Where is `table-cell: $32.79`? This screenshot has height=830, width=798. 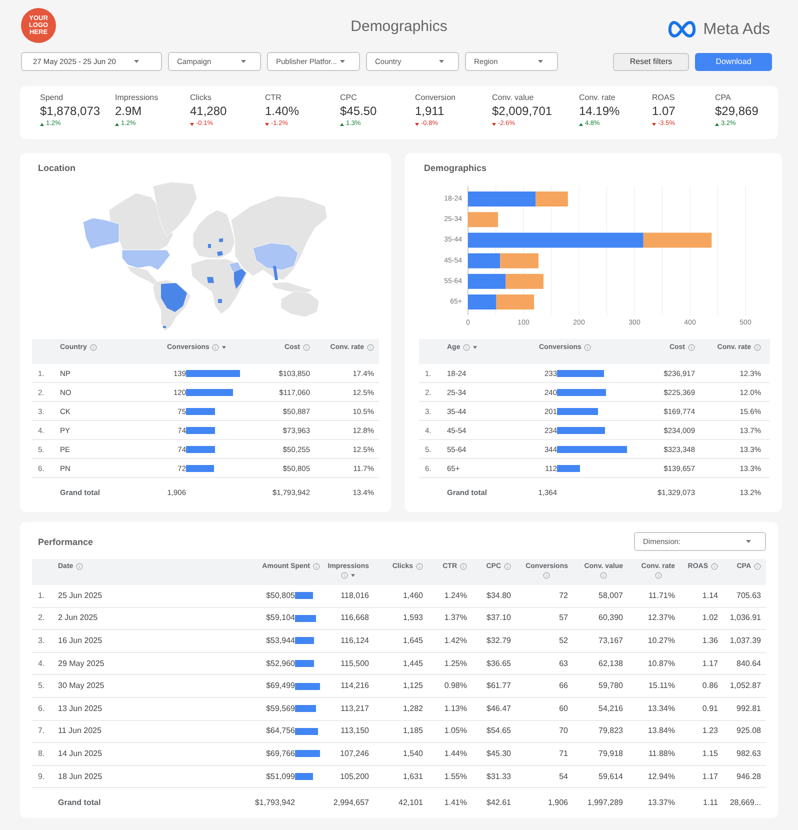 table-cell: $32.79 is located at coordinates (498, 641).